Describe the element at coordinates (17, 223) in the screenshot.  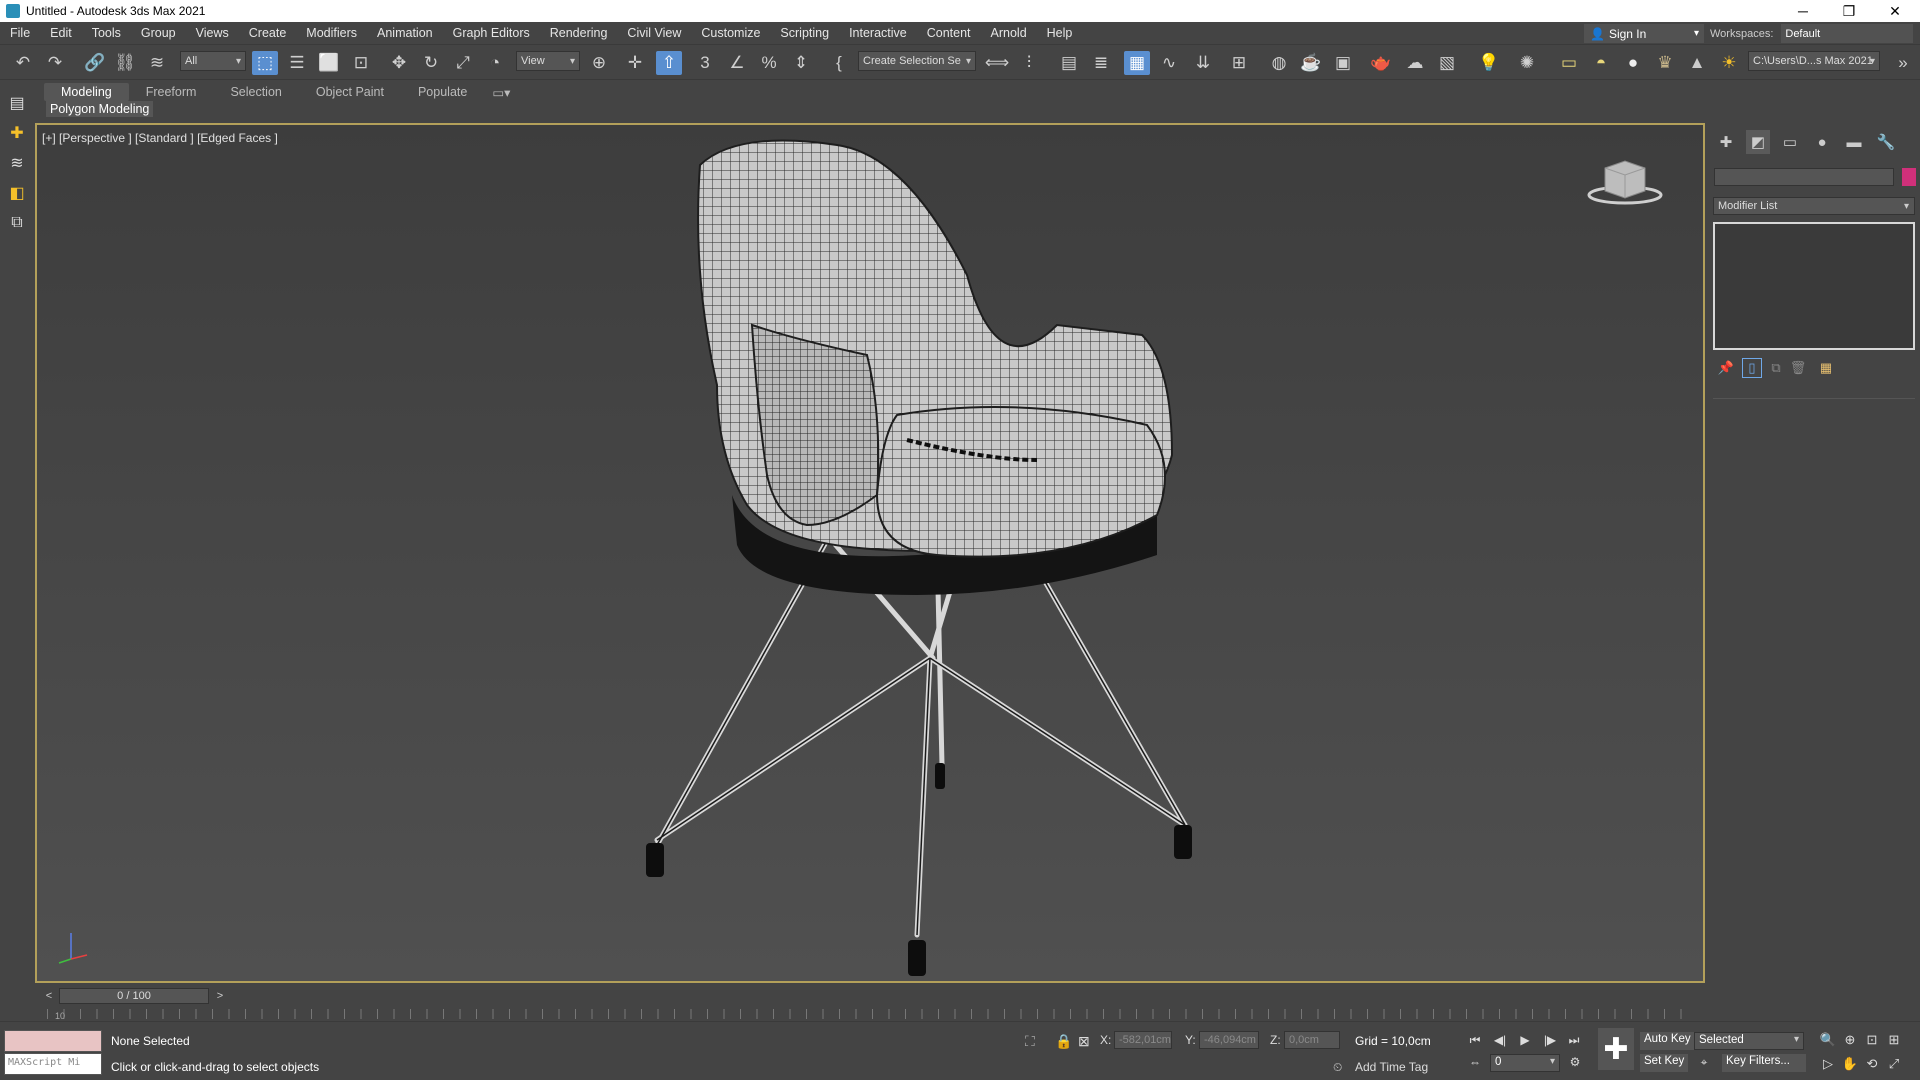
I see `layer-stack-icon: ⧉` at that location.